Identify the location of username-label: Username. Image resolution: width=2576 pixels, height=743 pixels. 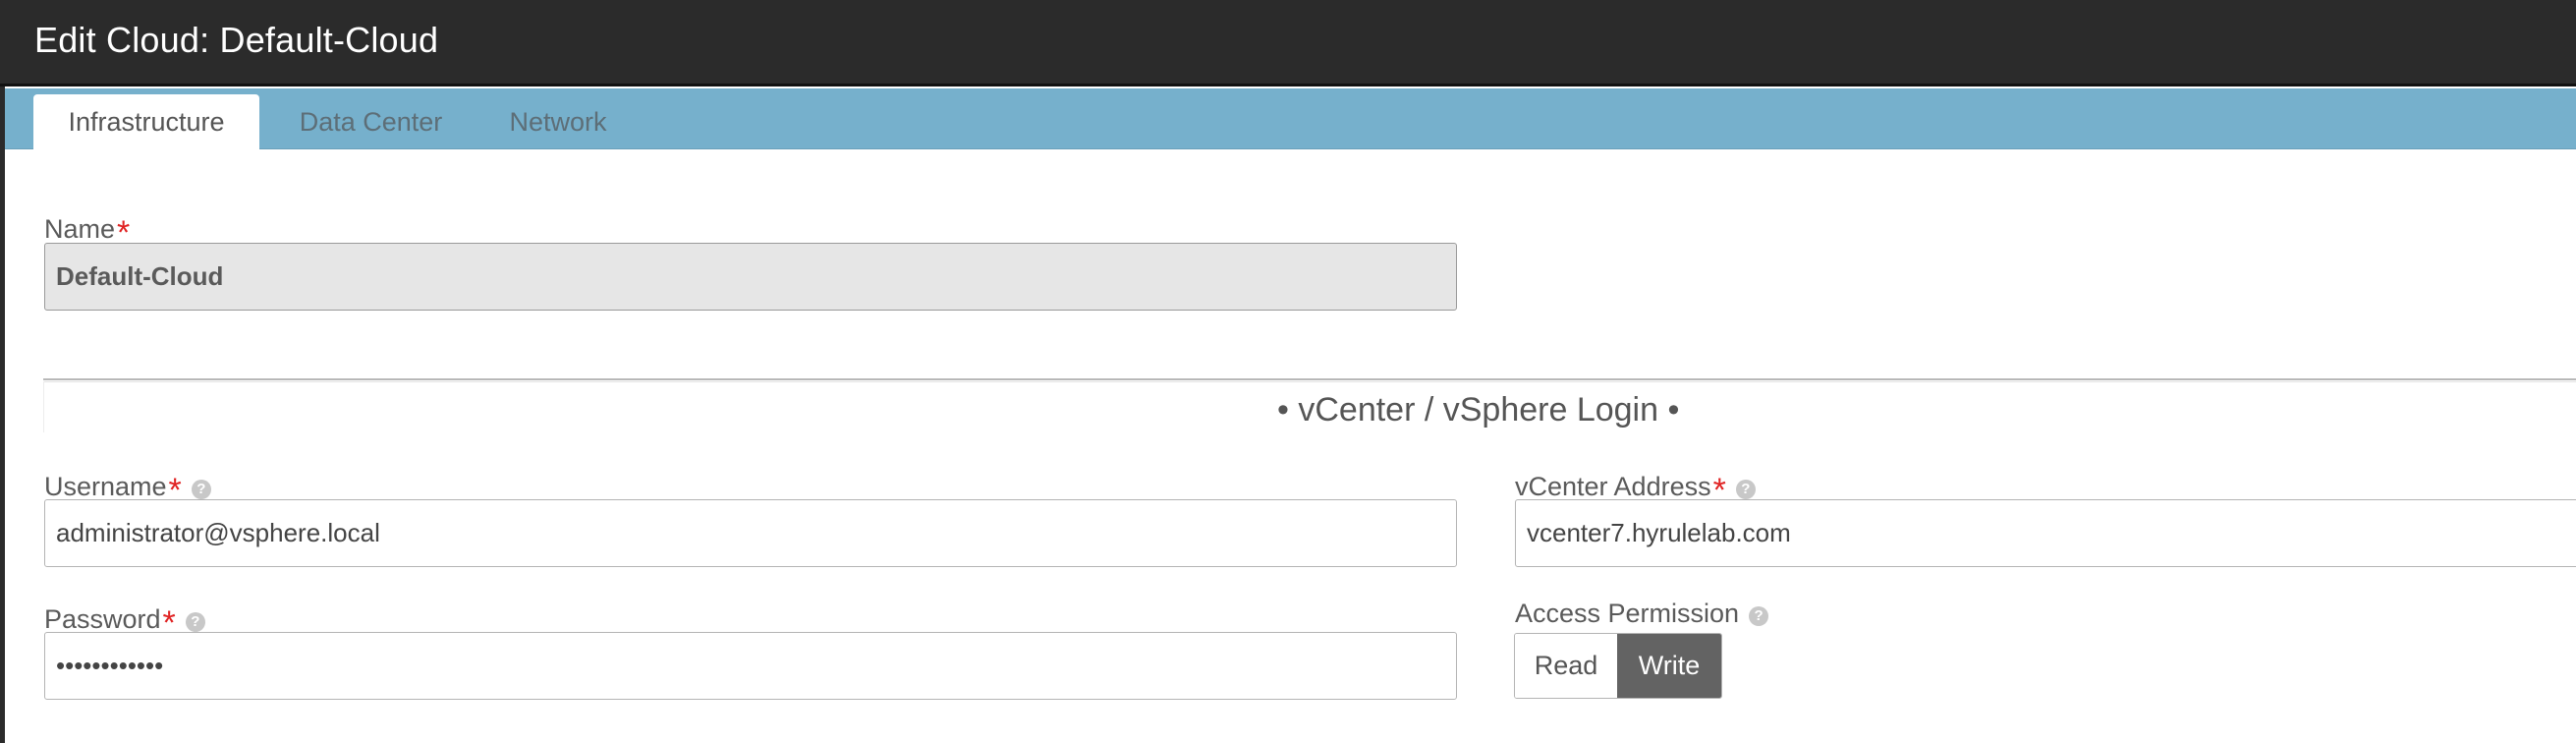
(105, 486).